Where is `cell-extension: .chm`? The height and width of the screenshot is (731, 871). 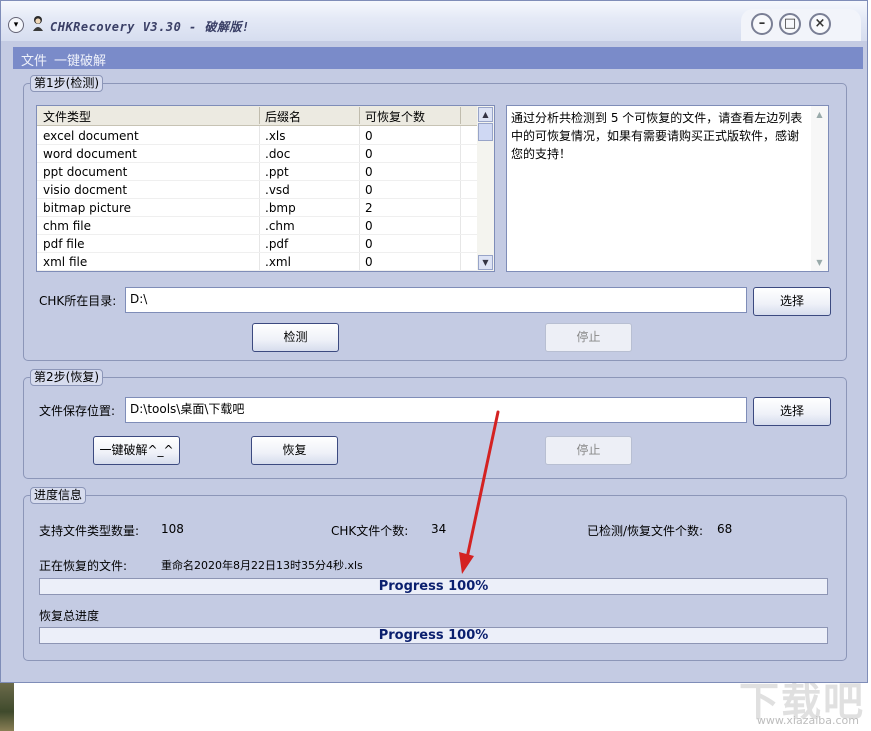
cell-extension: .chm is located at coordinates (280, 226).